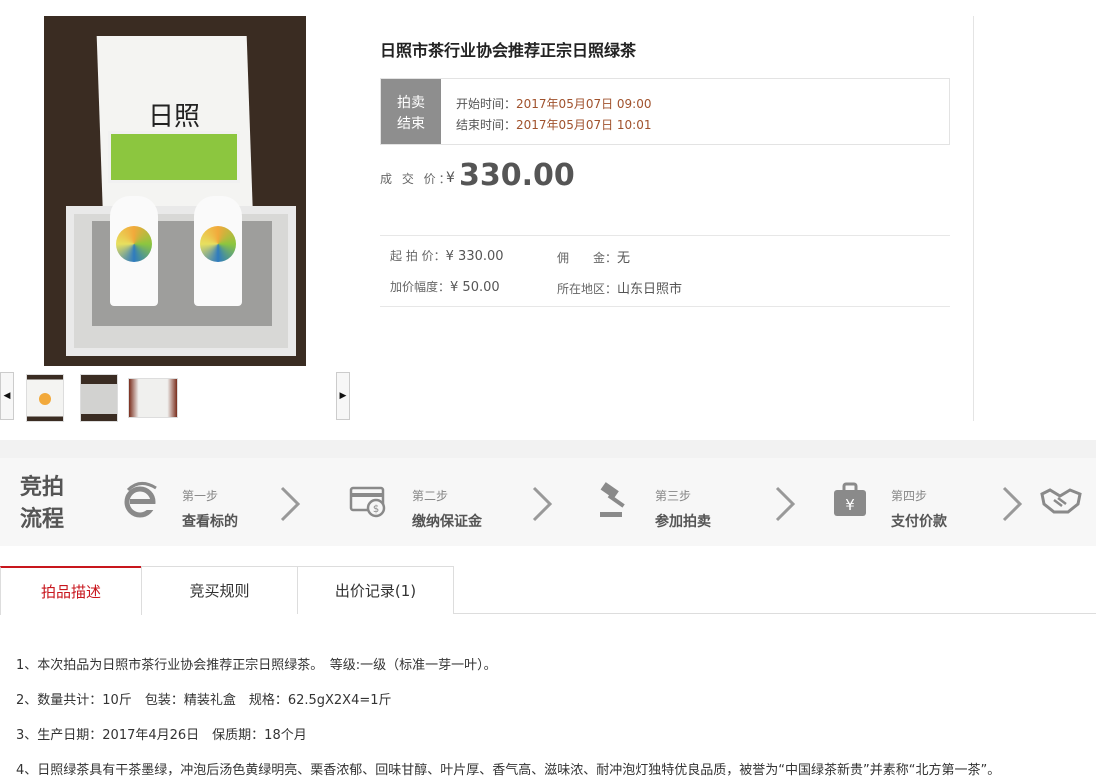  Describe the element at coordinates (417, 179) in the screenshot. I see `deal-price-label: 成 交 价：` at that location.